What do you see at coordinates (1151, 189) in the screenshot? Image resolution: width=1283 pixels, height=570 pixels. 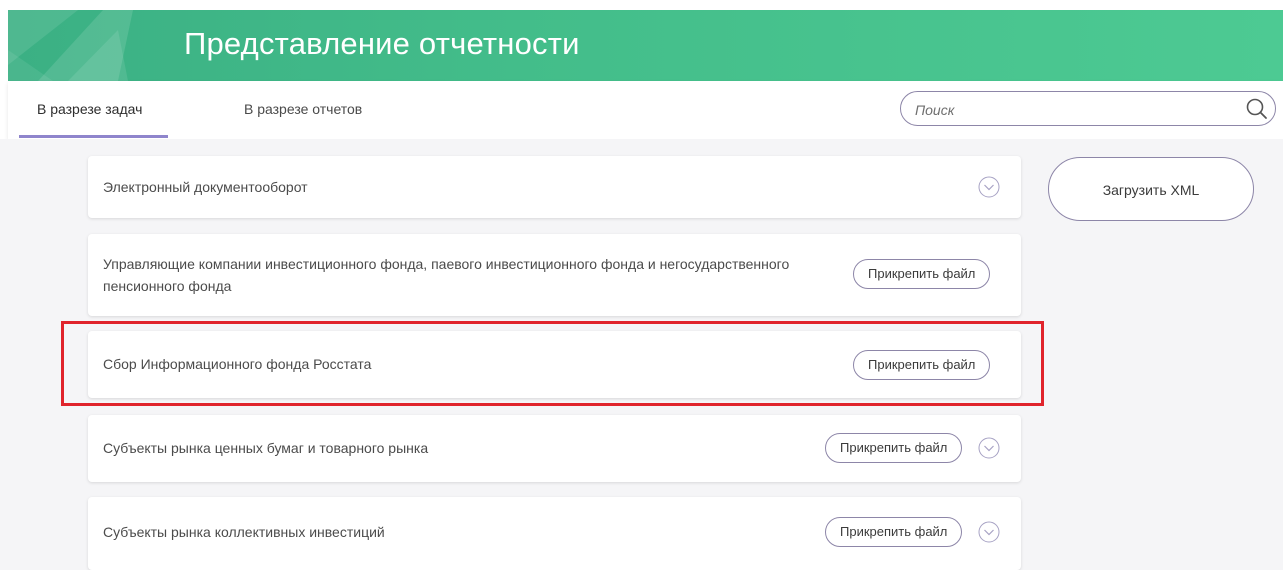 I see `upload-xml-button: Загрузить XML` at bounding box center [1151, 189].